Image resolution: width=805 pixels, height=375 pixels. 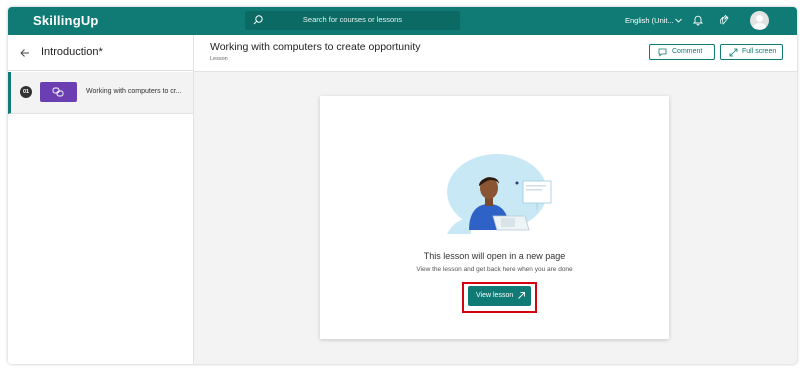 What do you see at coordinates (100, 70) in the screenshot?
I see `divider` at bounding box center [100, 70].